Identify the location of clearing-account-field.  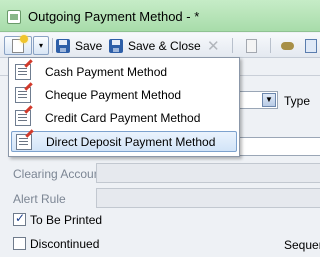
(208, 173).